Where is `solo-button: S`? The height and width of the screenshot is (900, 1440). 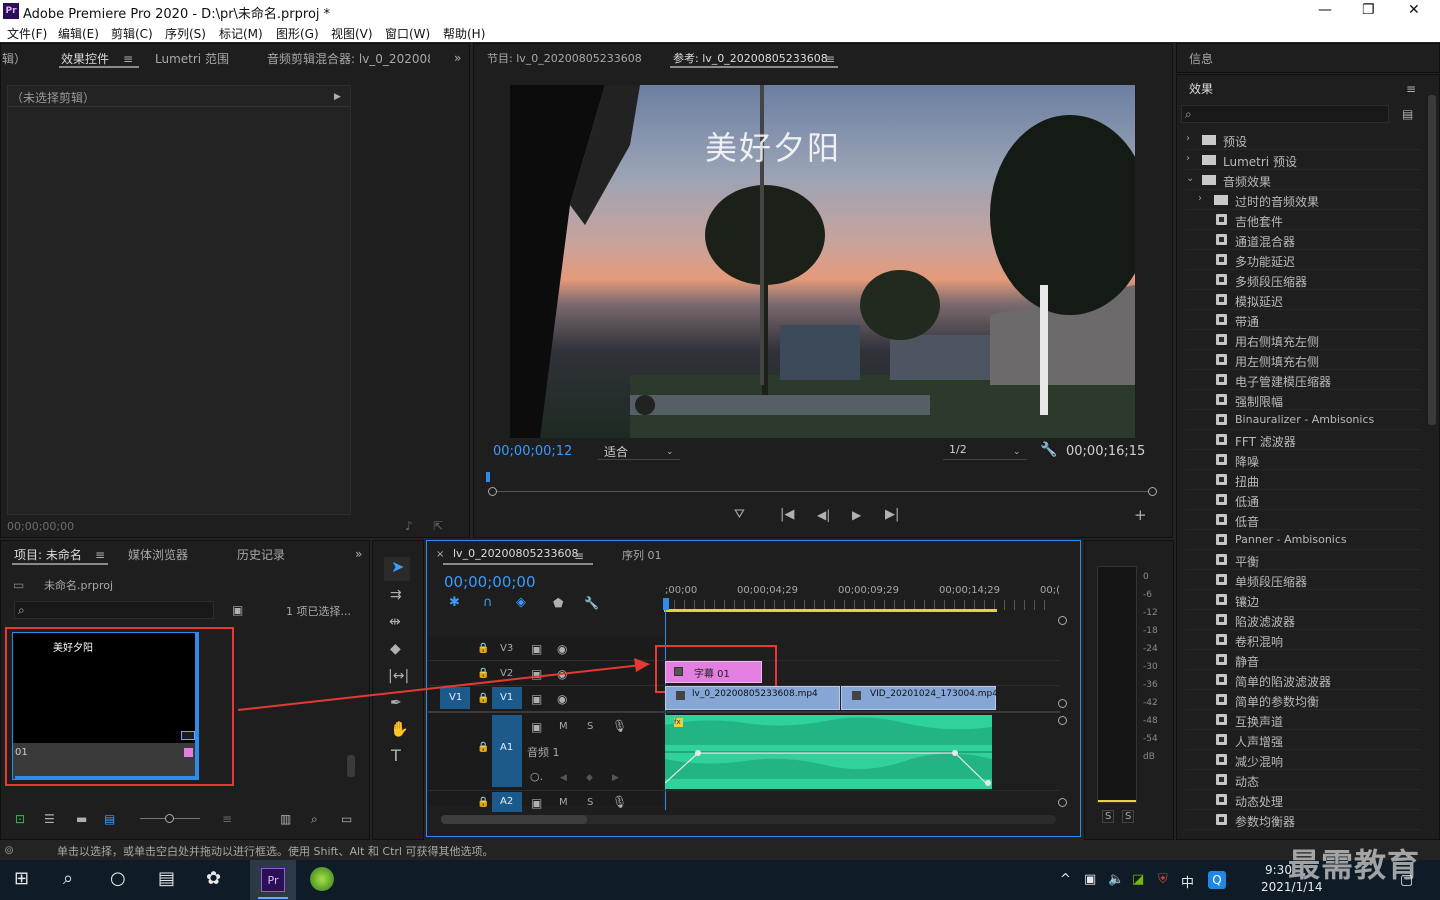
solo-button: S is located at coordinates (590, 726).